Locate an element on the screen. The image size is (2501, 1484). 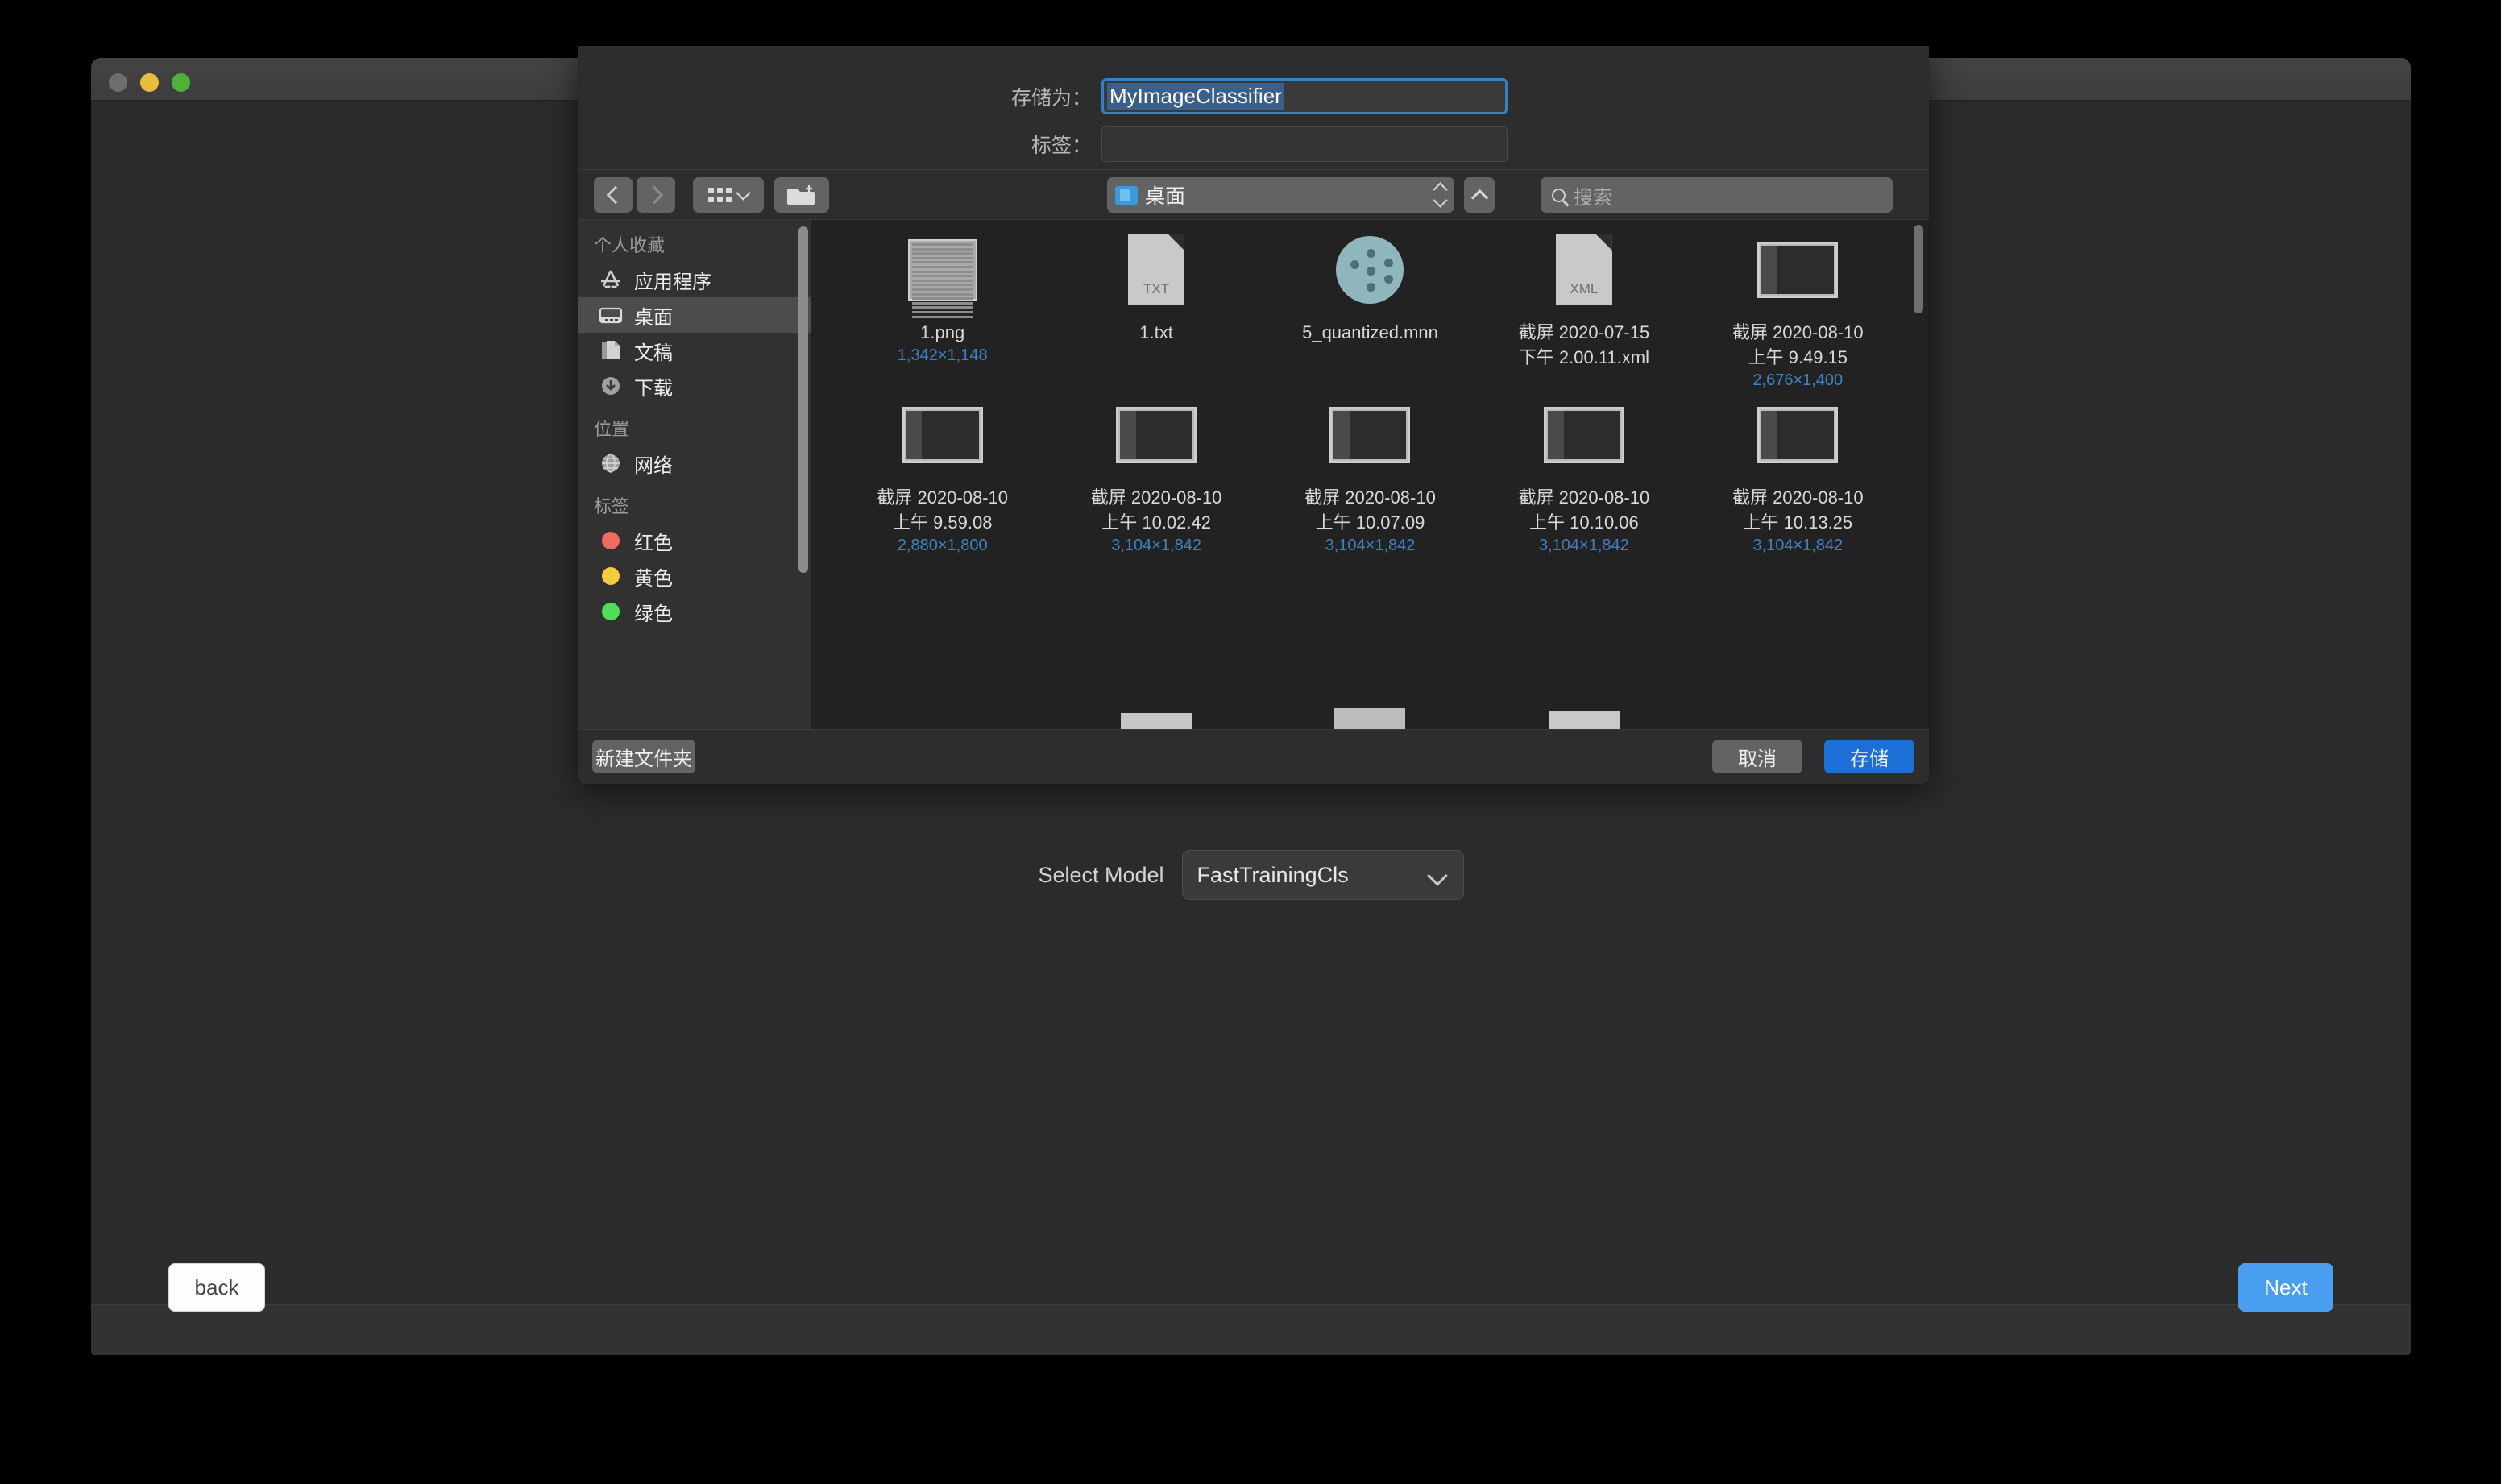
view-mode-button is located at coordinates (728, 195).